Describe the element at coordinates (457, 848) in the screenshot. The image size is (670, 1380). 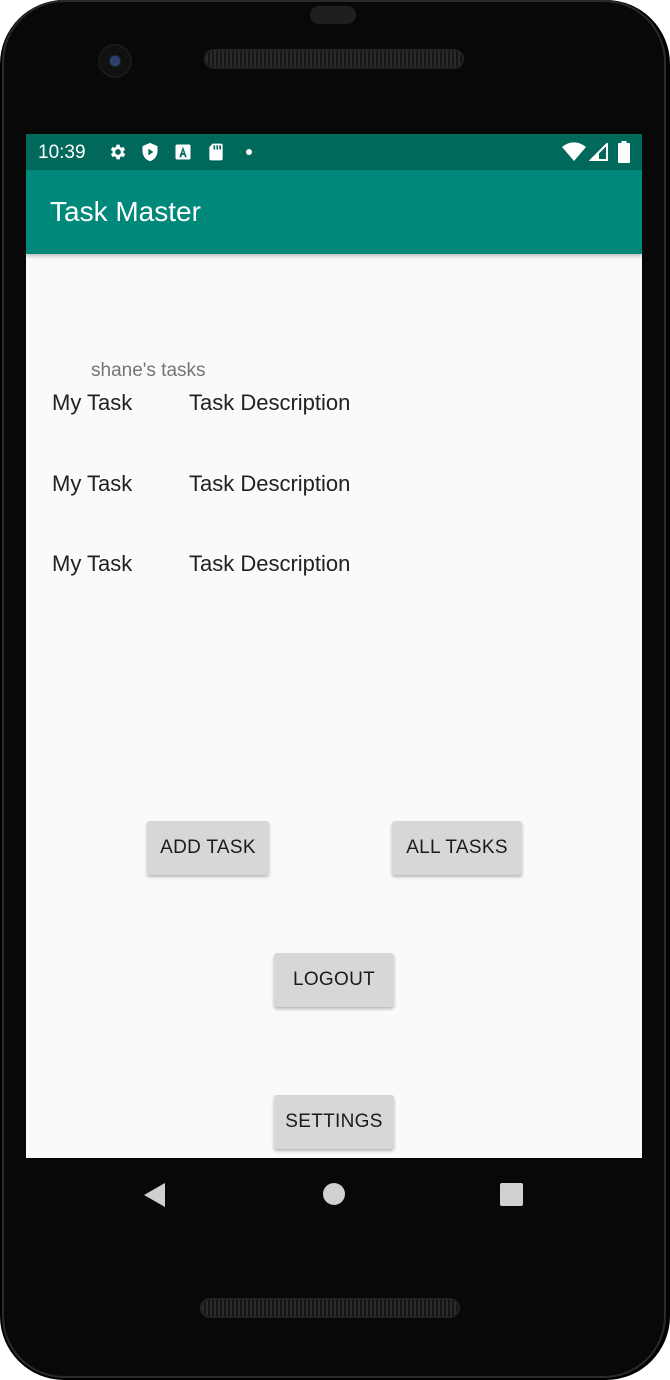
I see `all-tasks-button: ALL TASKS` at that location.